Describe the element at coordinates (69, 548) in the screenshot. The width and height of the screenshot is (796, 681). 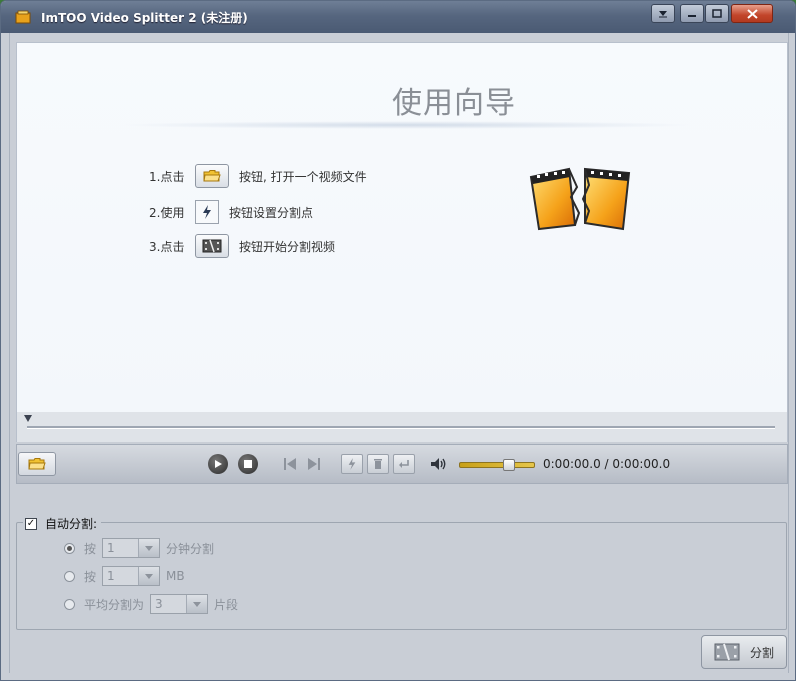
I see `split-by-minutes-radio` at that location.